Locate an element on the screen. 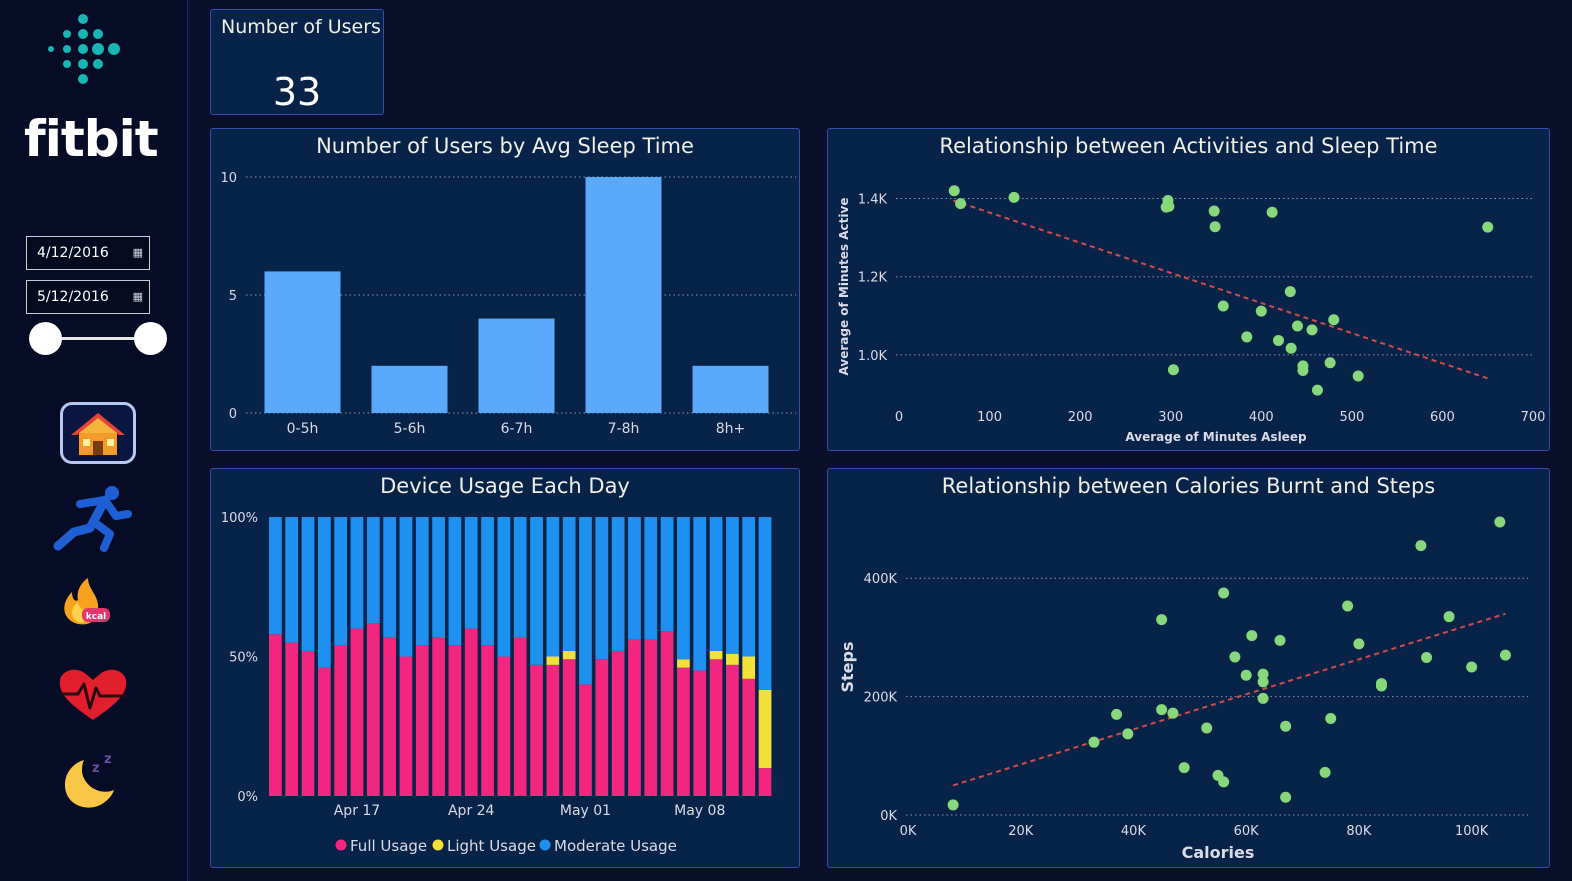  svg-text: z is located at coordinates (108, 759).